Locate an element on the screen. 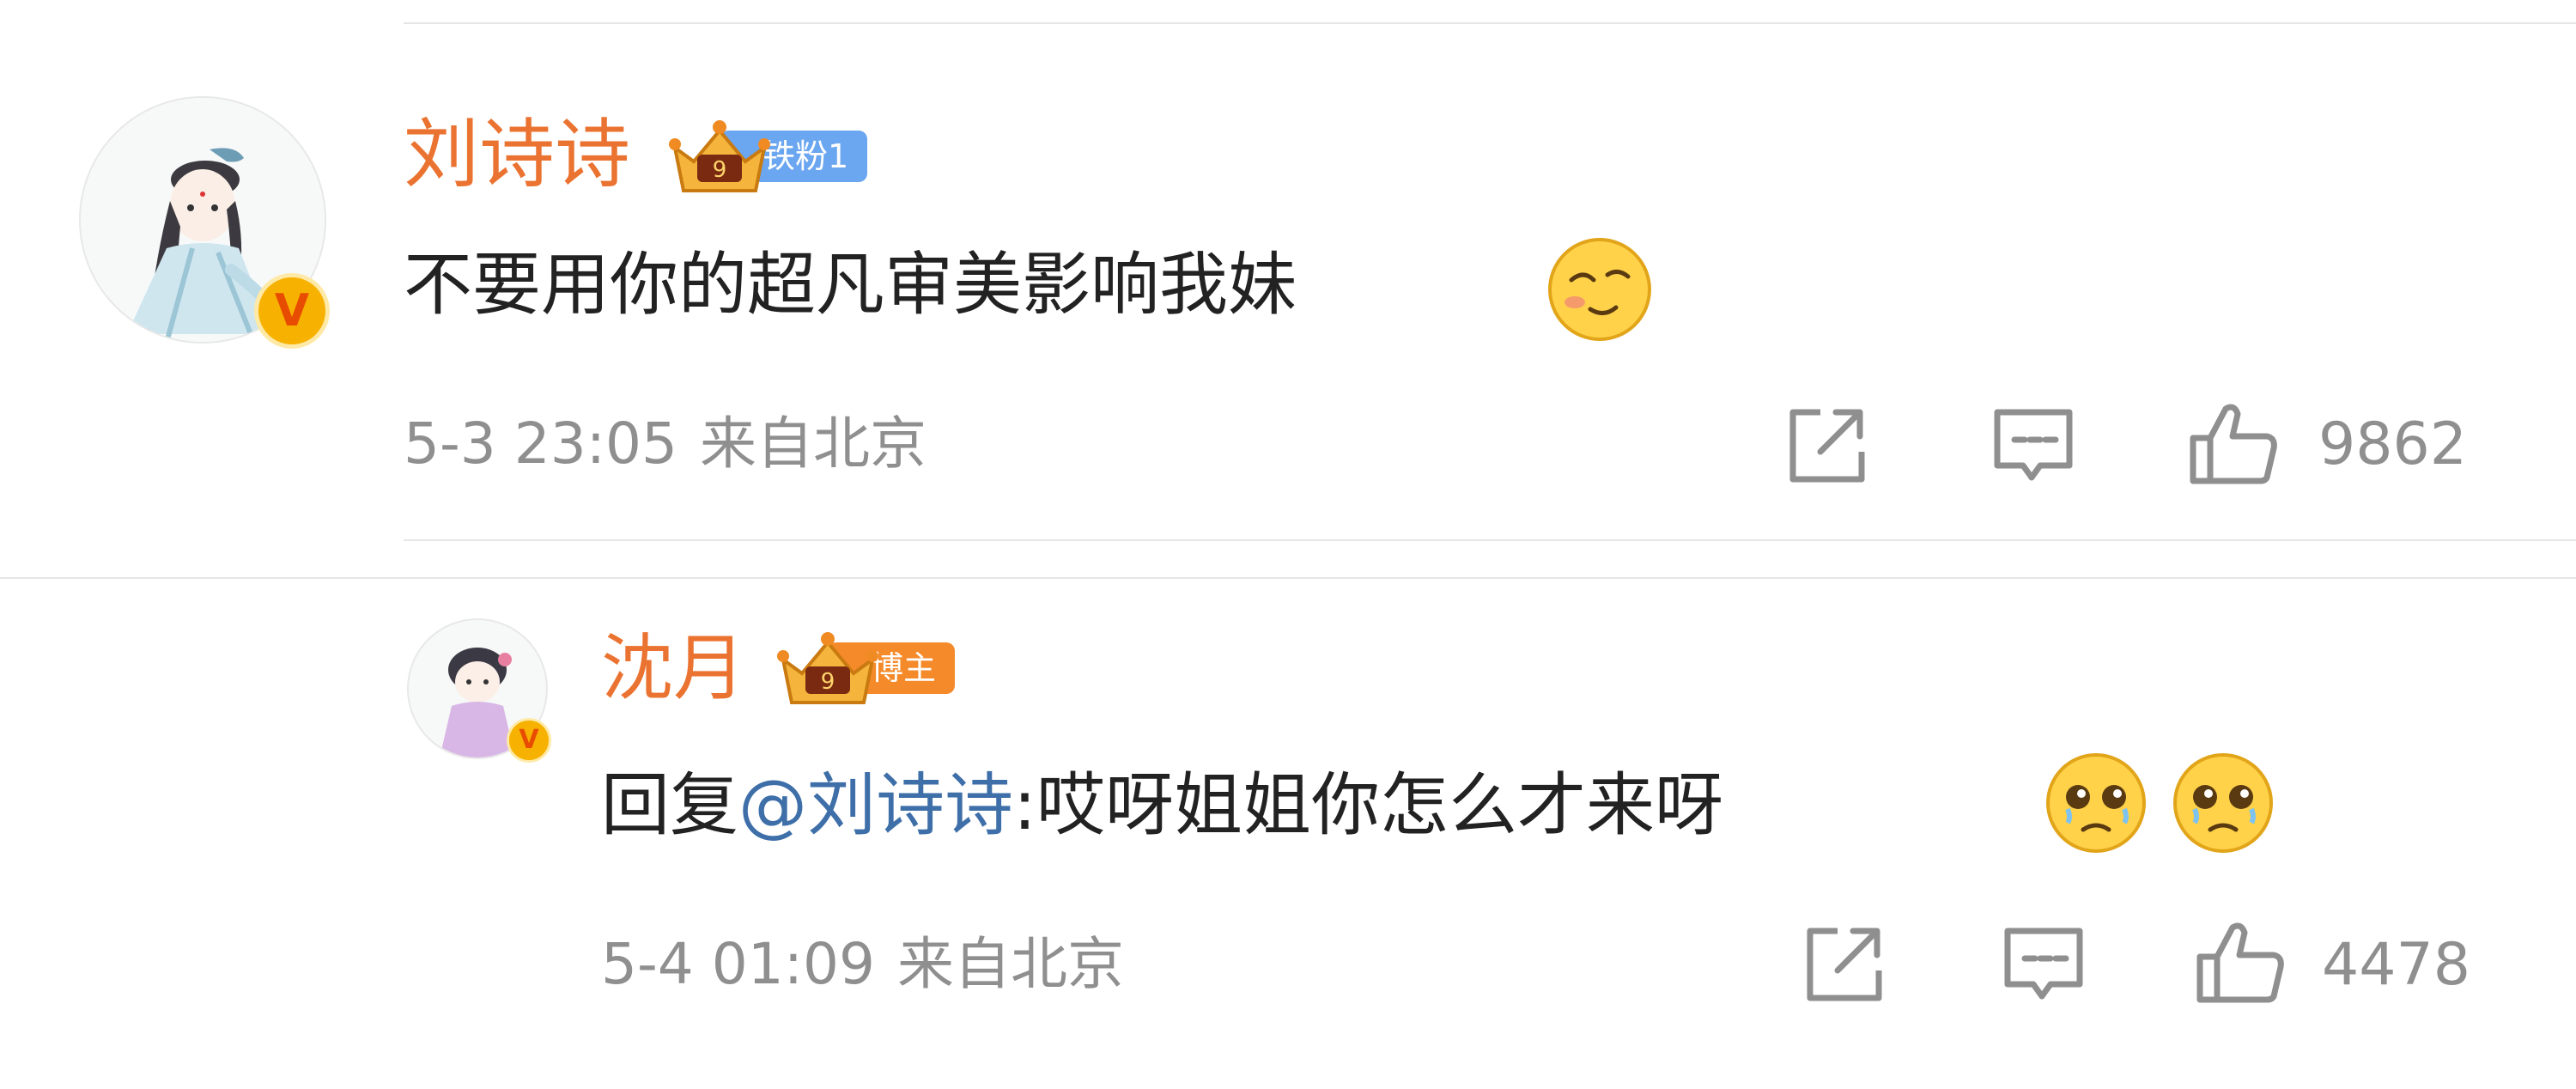 This screenshot has width=2576, height=1089. blogger-badge: 博主 9 is located at coordinates (888, 668).